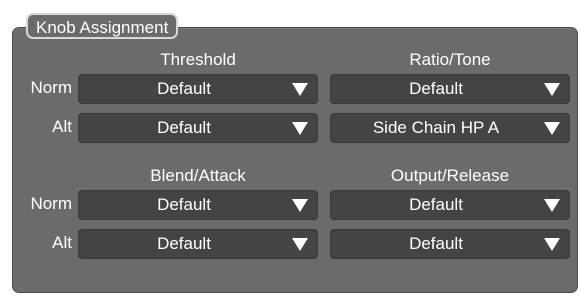 The width and height of the screenshot is (581, 297). I want to click on output-release-alt-dropdown: Default, so click(450, 244).